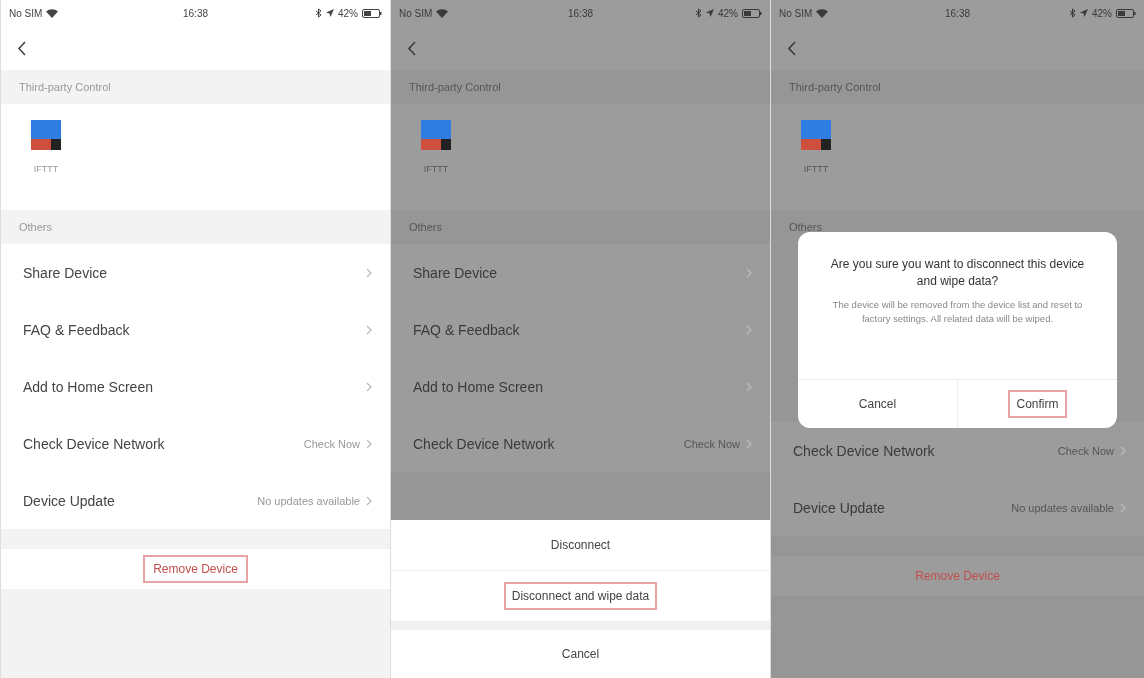  What do you see at coordinates (1037, 404) in the screenshot?
I see `dialog-button: Confirm` at bounding box center [1037, 404].